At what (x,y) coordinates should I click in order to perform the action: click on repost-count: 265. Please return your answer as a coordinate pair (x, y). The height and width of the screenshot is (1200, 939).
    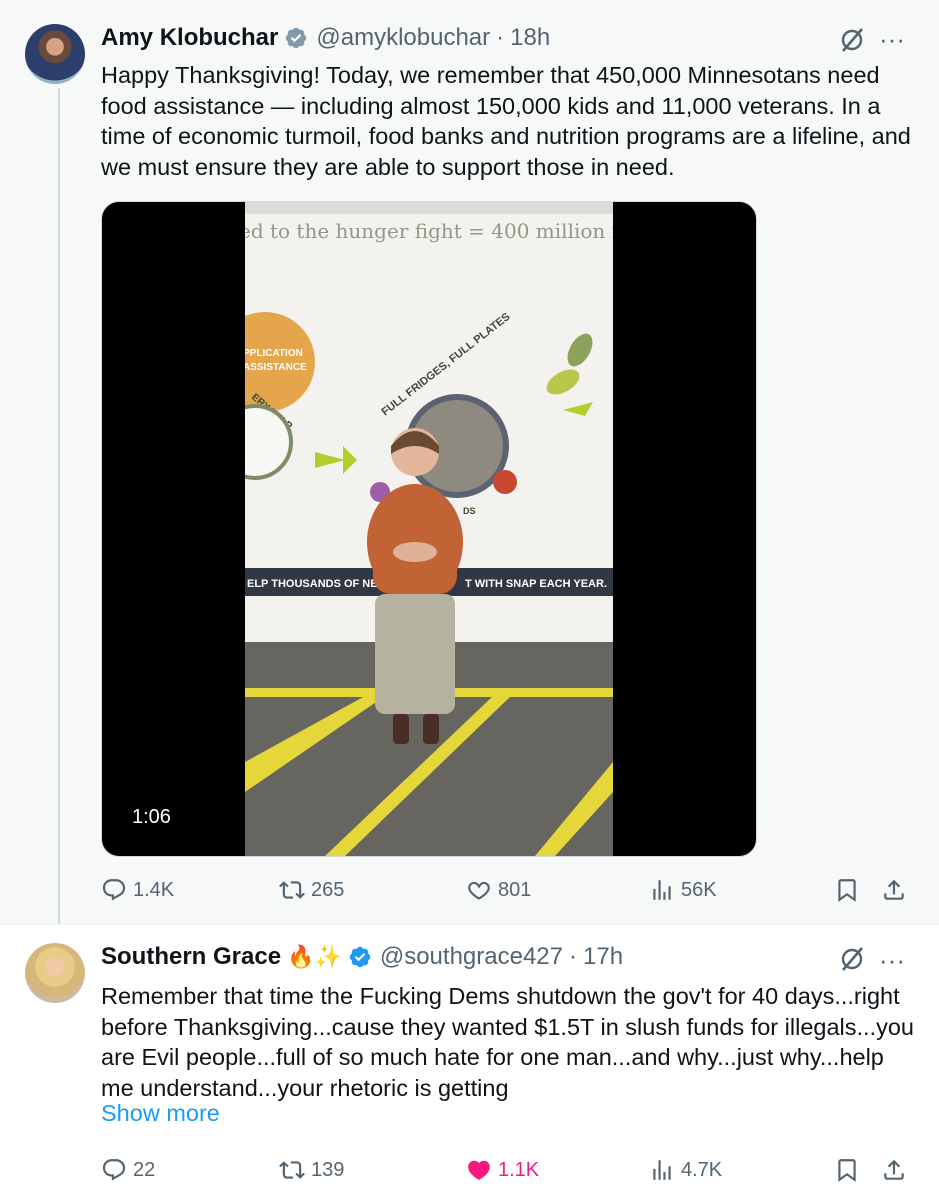
    Looking at the image, I should click on (328, 889).